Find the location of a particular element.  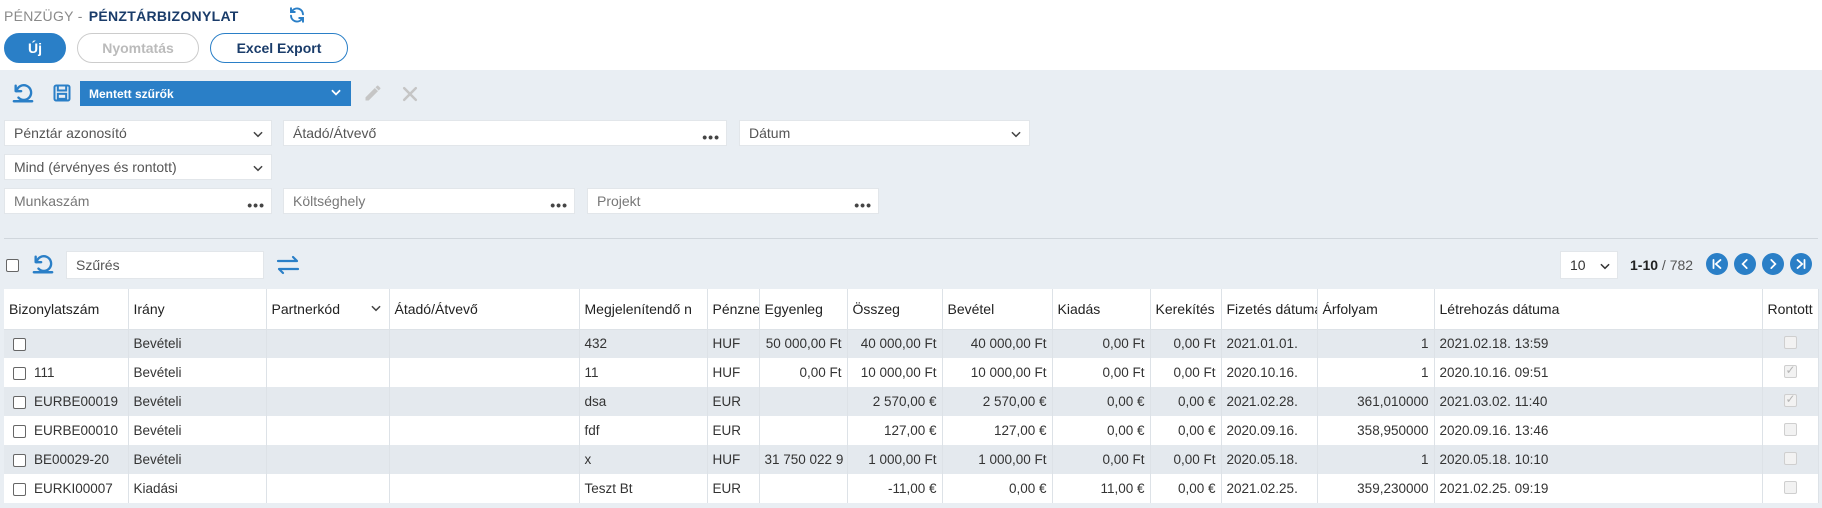

column-header: Létrehozás dátuma is located at coordinates (1598, 309).